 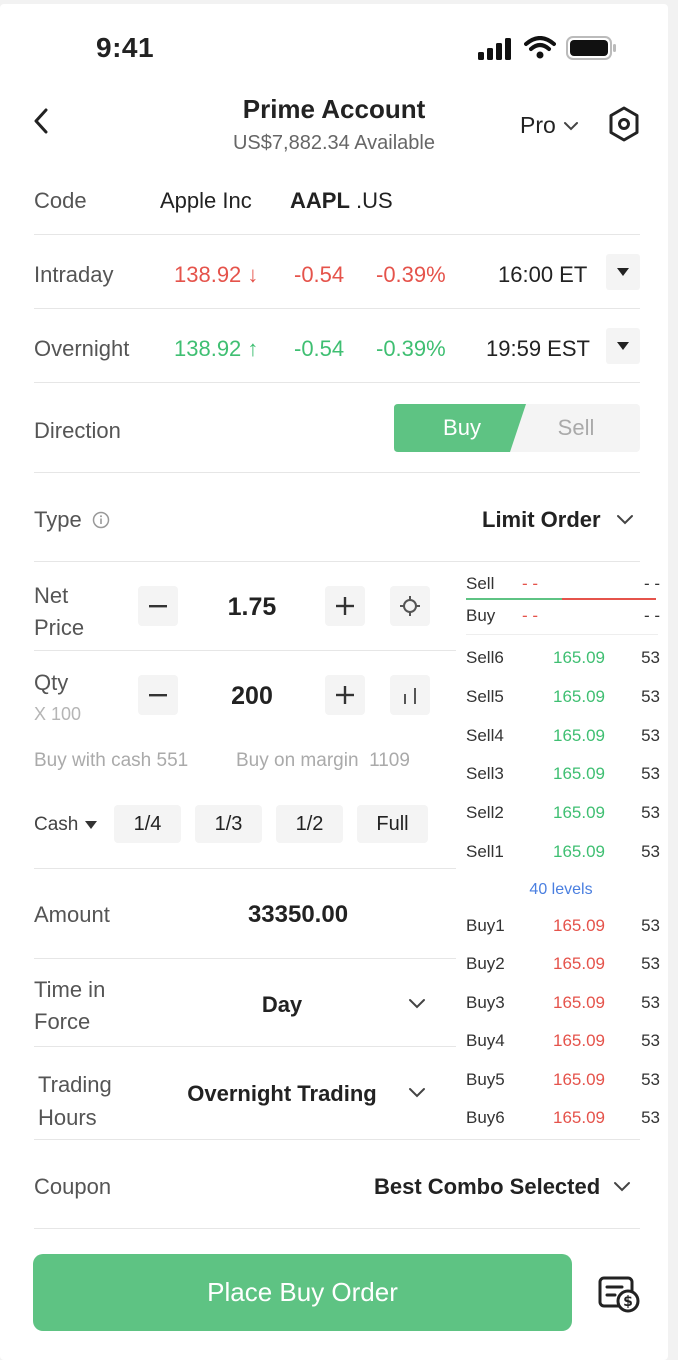 I want to click on battery-icon, so click(x=592, y=48).